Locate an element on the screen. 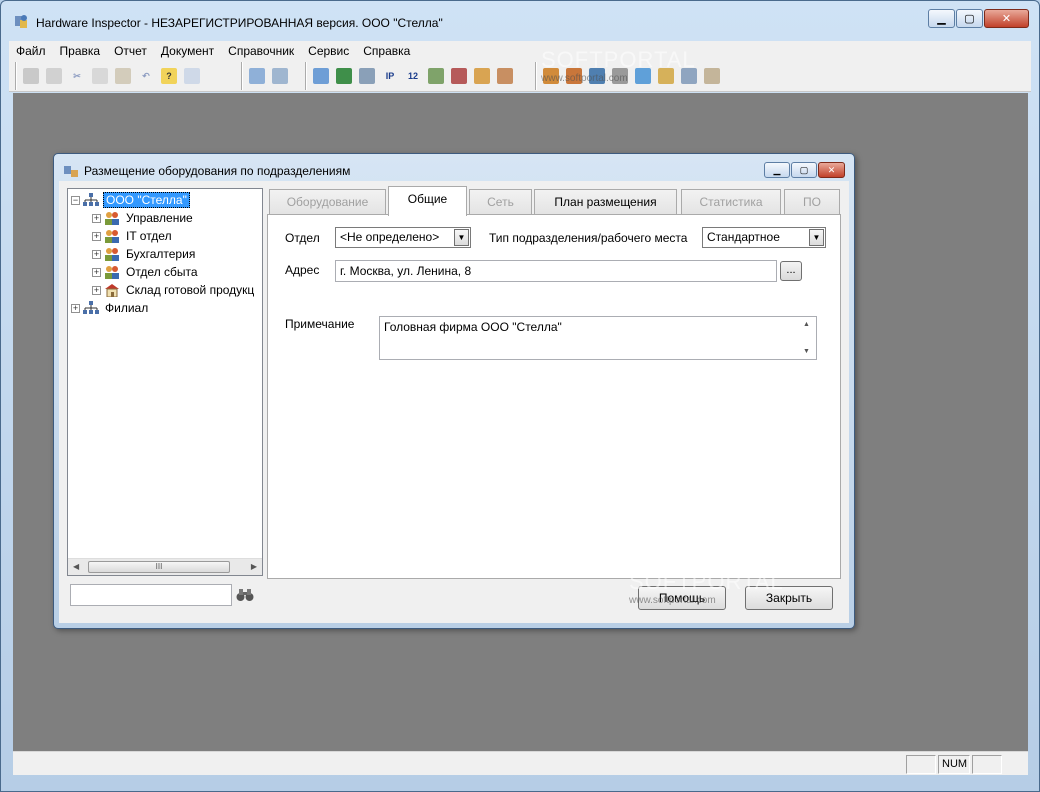  collapse-icon: − is located at coordinates (75, 200).